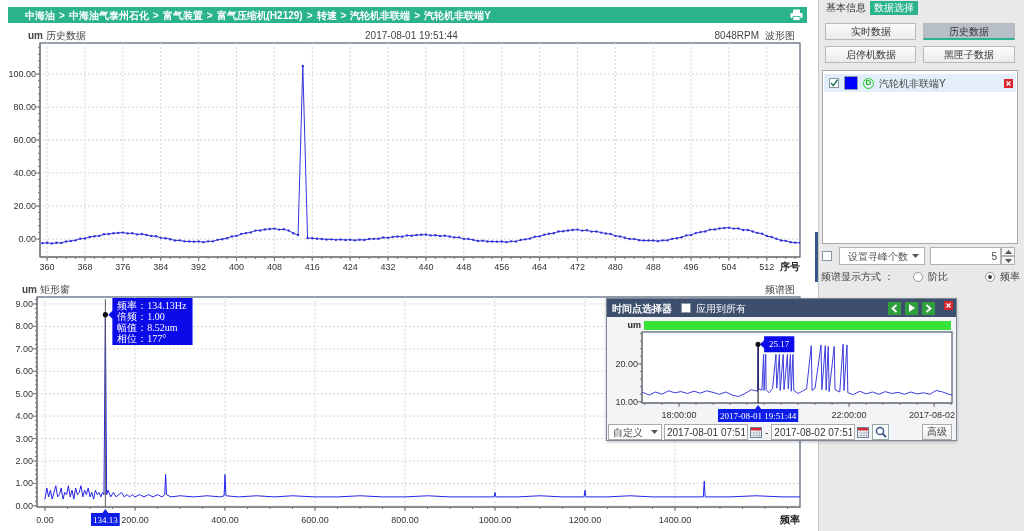 The height and width of the screenshot is (531, 1024). What do you see at coordinates (790, 266) in the screenshot?
I see `x-axis-title: 序号` at bounding box center [790, 266].